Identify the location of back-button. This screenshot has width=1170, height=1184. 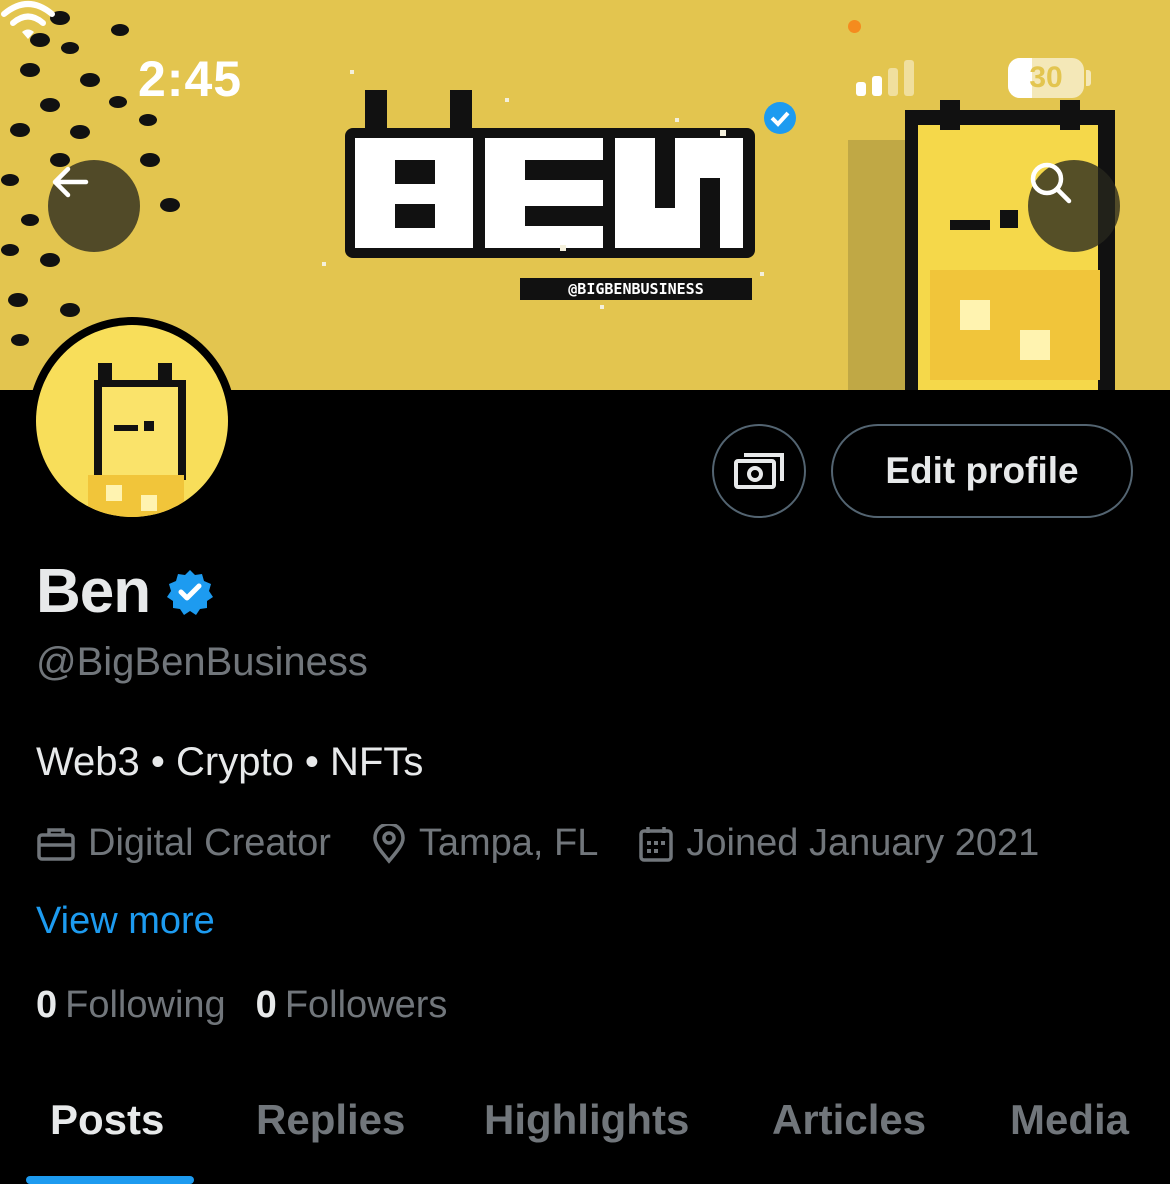
(94, 206).